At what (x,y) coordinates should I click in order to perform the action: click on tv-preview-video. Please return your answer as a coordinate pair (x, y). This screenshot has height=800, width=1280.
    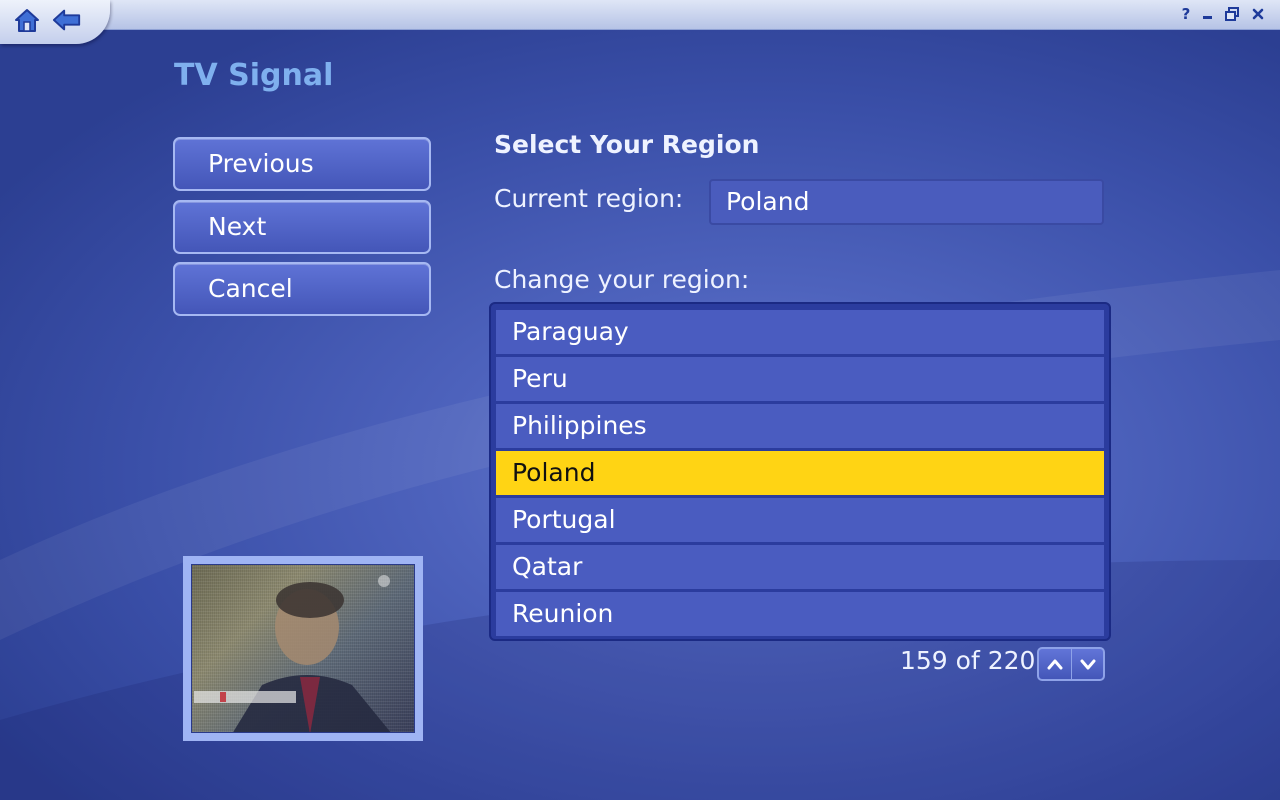
    Looking at the image, I should click on (303, 648).